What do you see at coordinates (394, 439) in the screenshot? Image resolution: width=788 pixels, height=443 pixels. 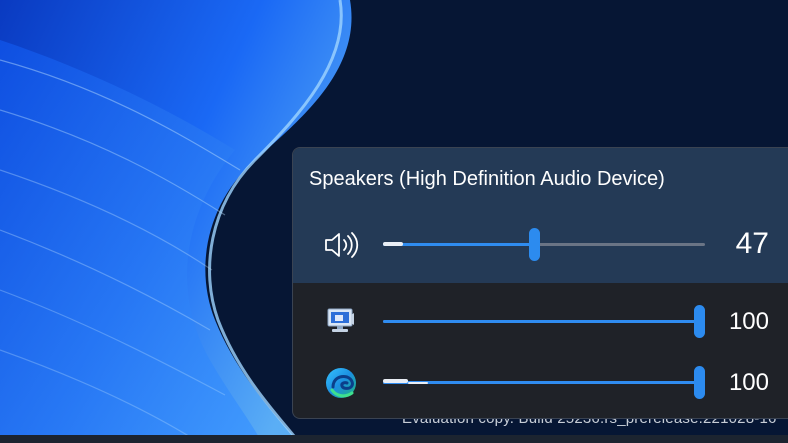 I see `taskbar` at bounding box center [394, 439].